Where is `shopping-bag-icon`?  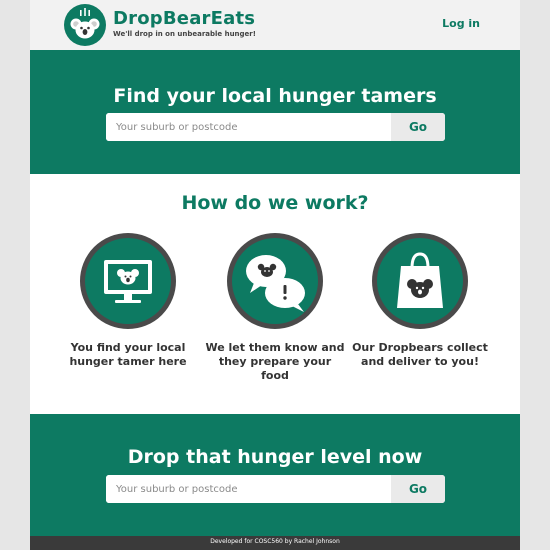 shopping-bag-icon is located at coordinates (420, 281).